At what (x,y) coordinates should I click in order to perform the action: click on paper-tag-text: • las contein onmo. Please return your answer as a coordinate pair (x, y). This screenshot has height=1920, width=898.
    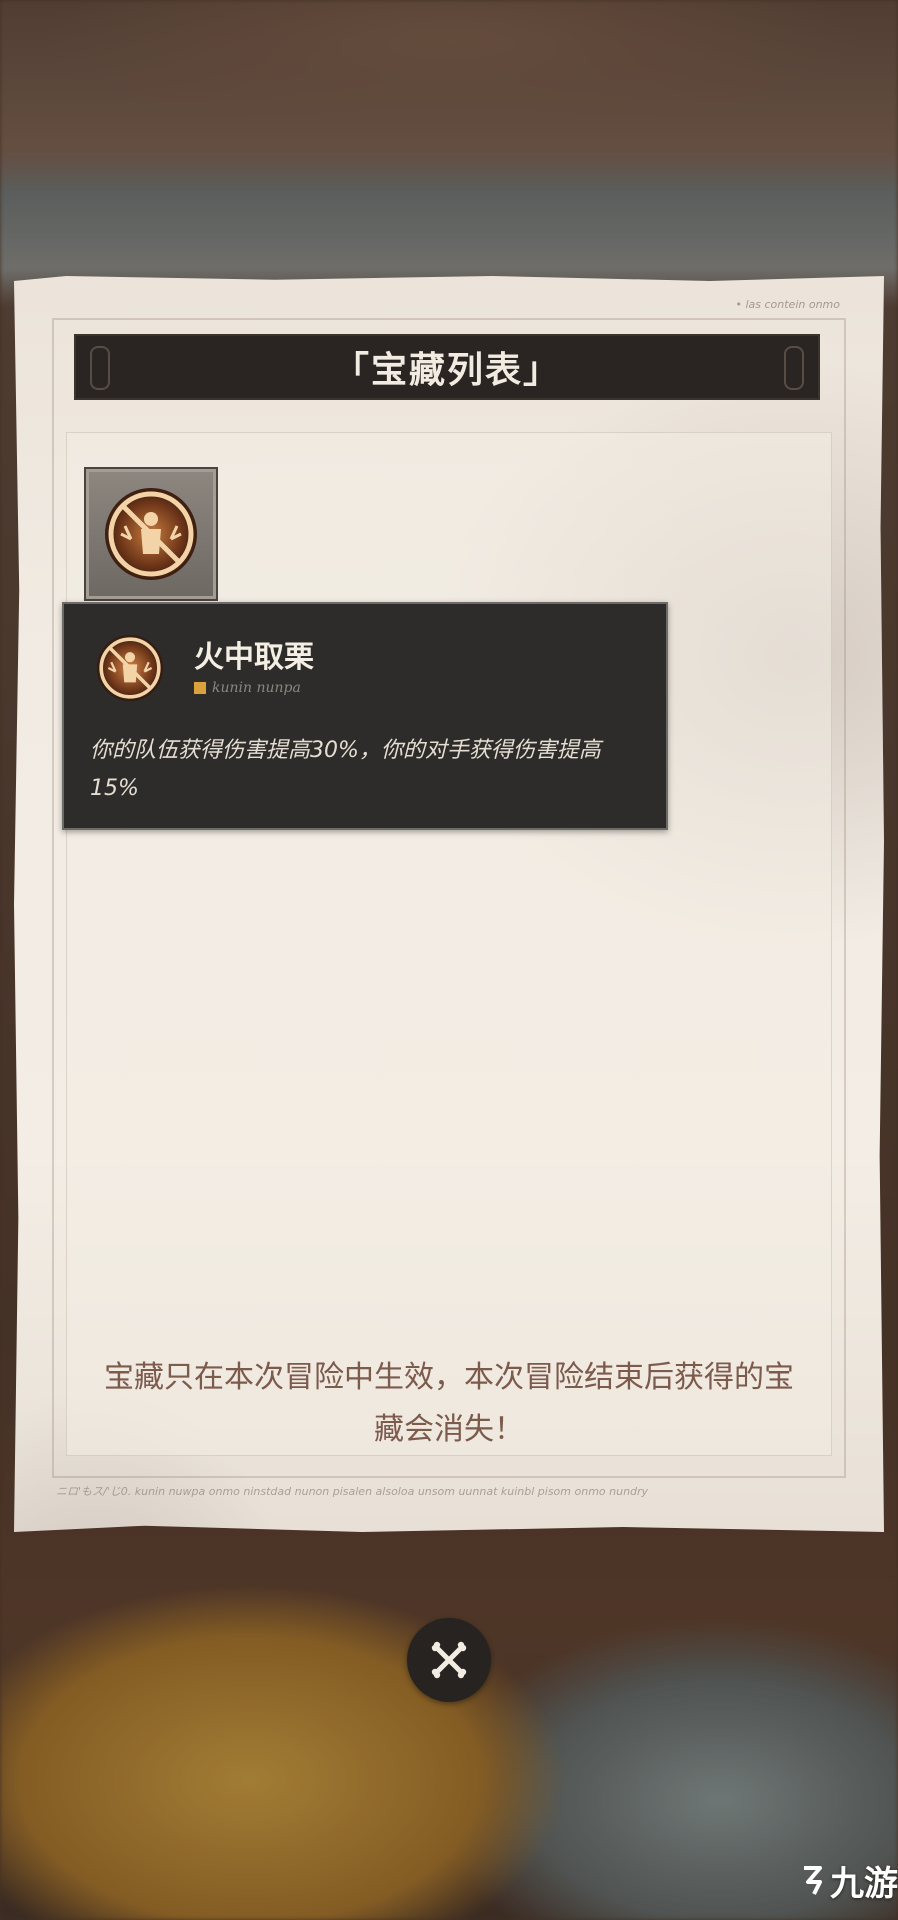
    Looking at the image, I should click on (787, 304).